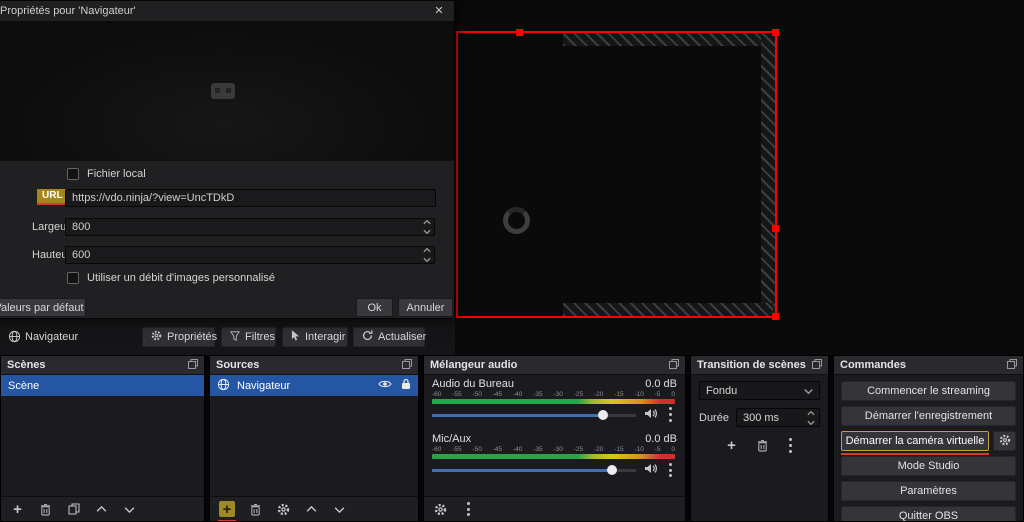 The image size is (1024, 522). Describe the element at coordinates (928, 391) in the screenshot. I see `start-streaming-button: Commencer le streaming` at that location.